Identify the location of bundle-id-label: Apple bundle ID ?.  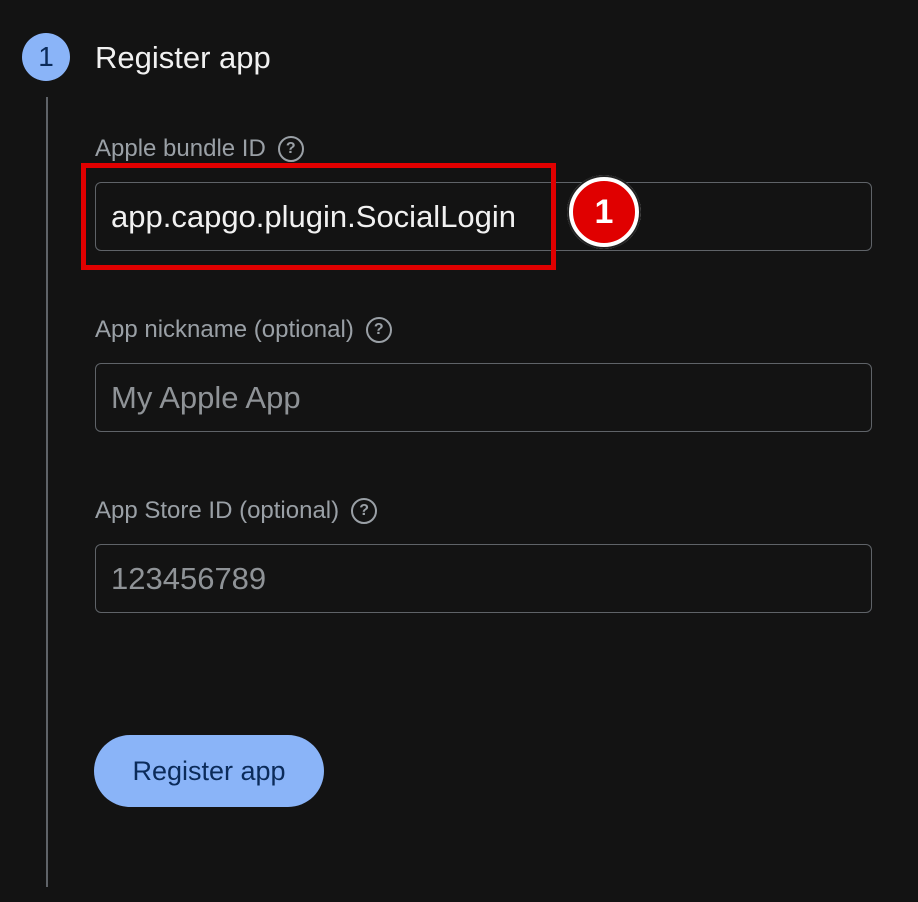
(199, 149).